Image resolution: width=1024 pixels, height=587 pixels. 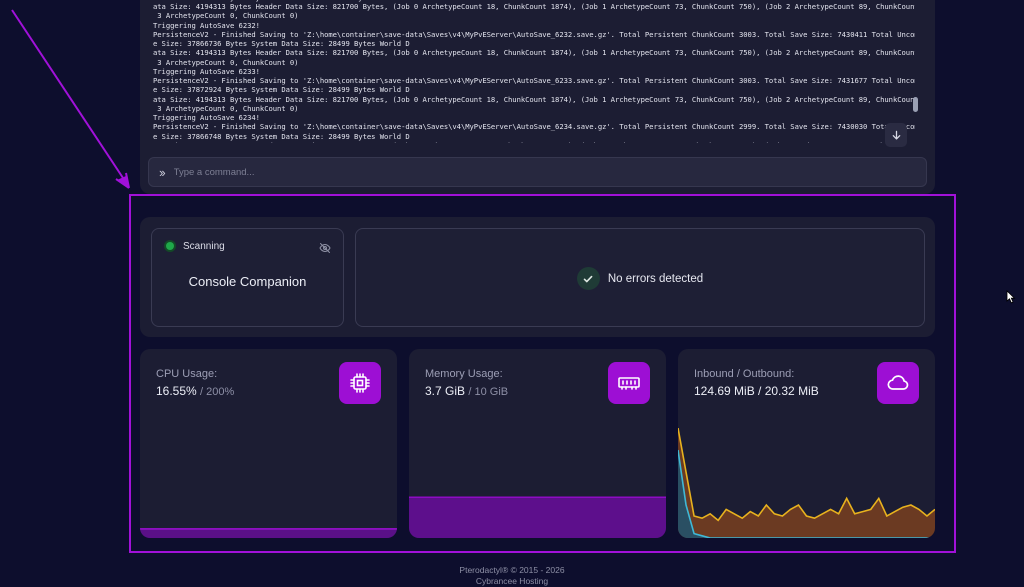 I want to click on arrow-down-icon, so click(x=896, y=135).